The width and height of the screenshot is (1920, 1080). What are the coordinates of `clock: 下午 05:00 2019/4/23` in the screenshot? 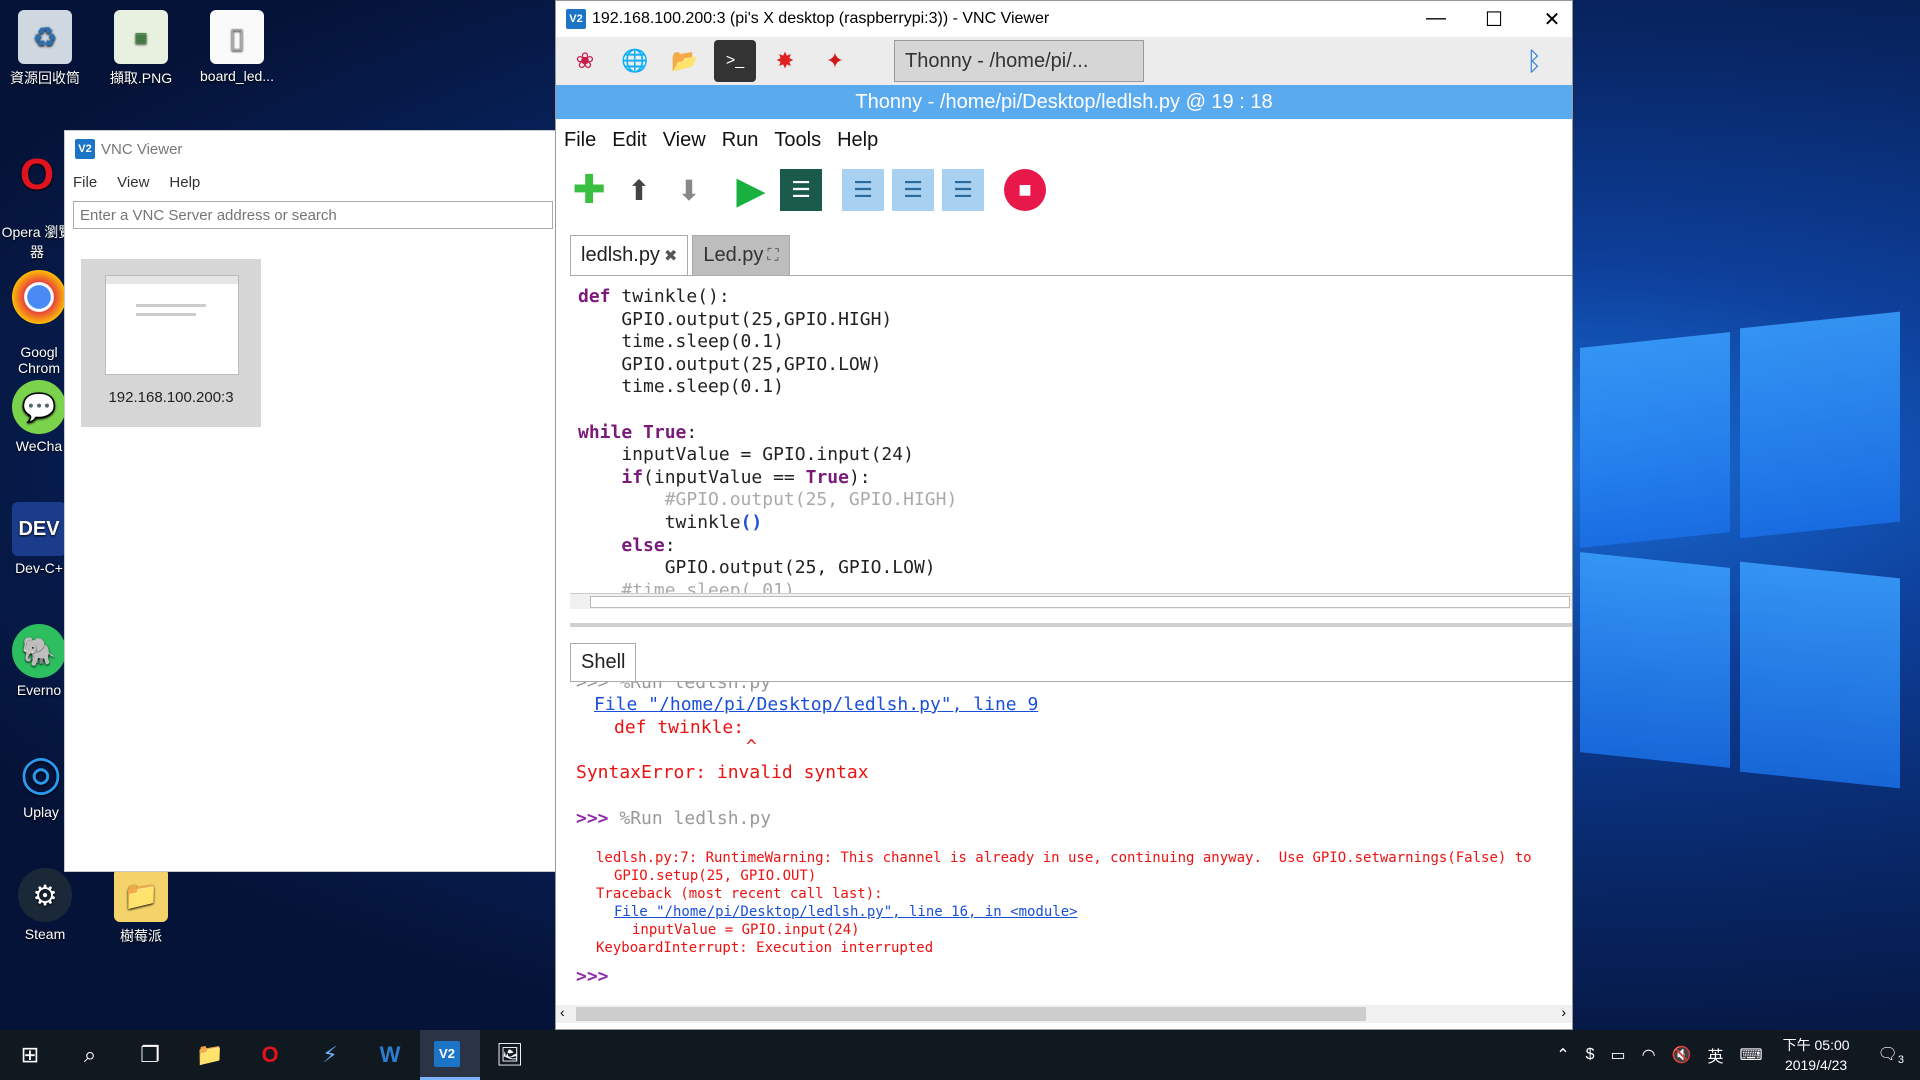 It's located at (1816, 1055).